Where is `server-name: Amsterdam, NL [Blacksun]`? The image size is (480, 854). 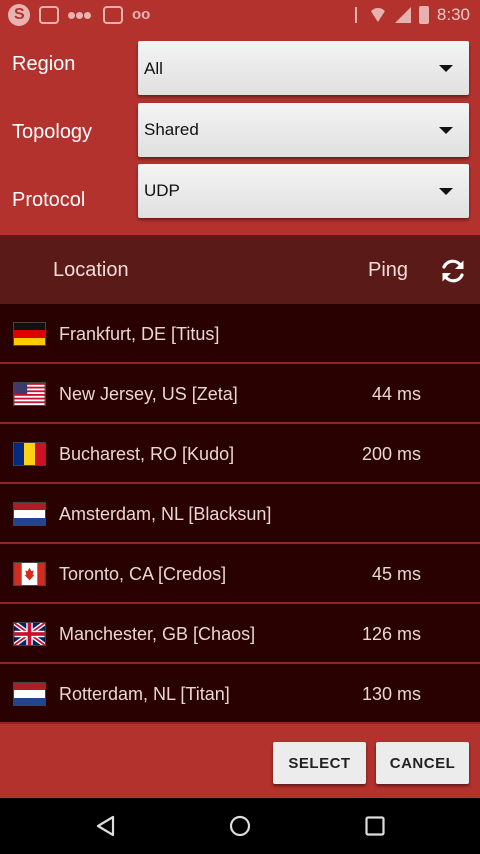
server-name: Amsterdam, NL [Blacksun] is located at coordinates (165, 514).